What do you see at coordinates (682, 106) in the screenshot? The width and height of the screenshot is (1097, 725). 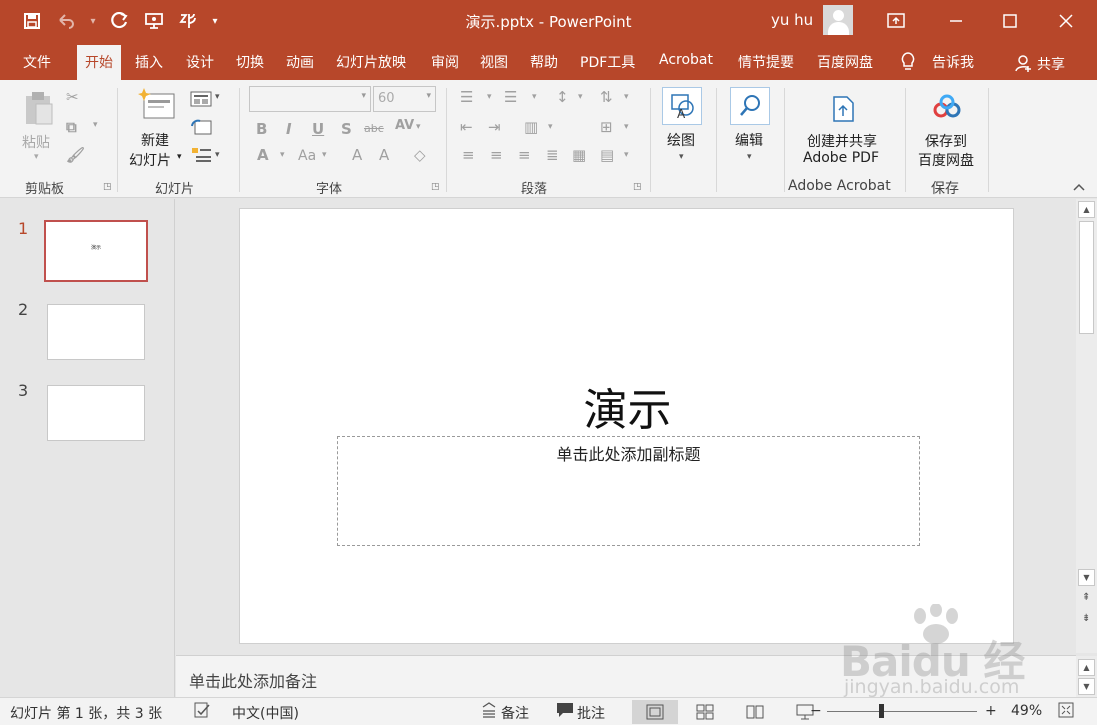 I see `drawing-icon: A` at bounding box center [682, 106].